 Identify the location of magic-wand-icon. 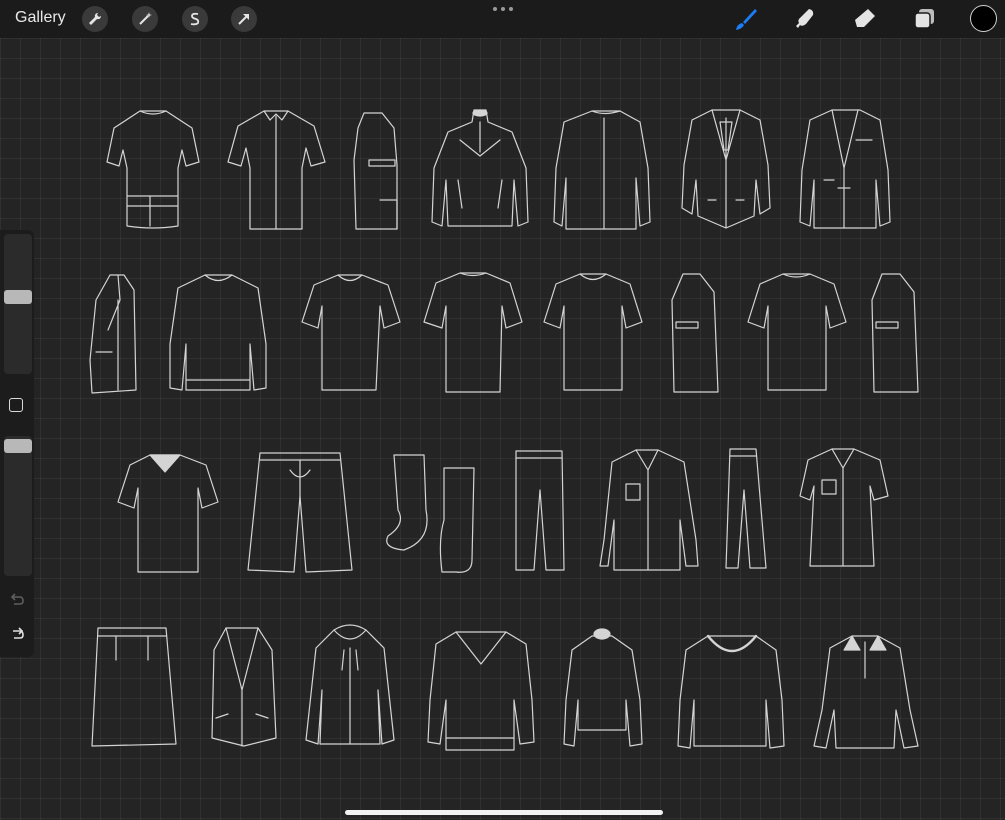
(145, 18).